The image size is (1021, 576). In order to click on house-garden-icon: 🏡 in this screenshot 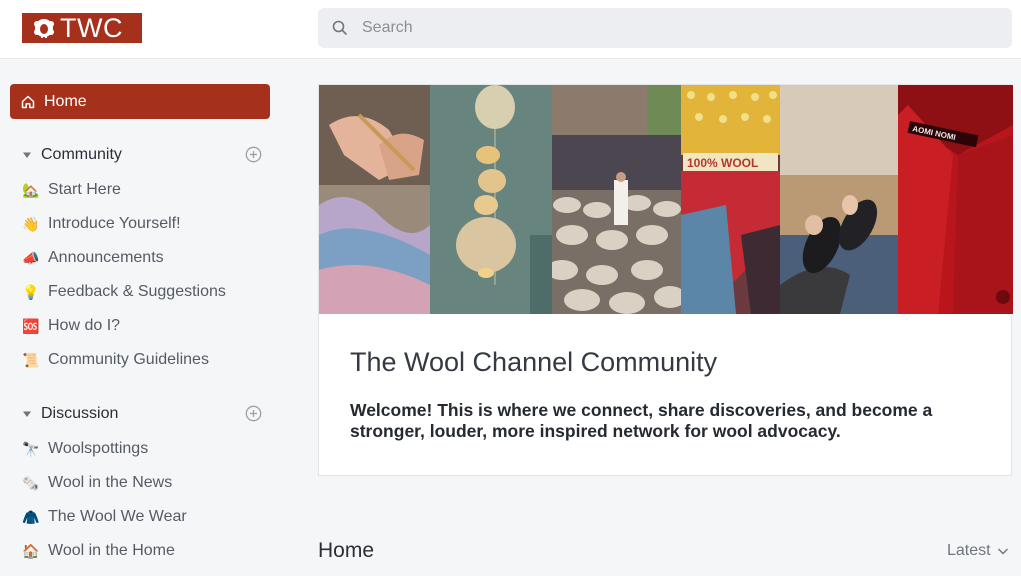, I will do `click(31, 190)`.